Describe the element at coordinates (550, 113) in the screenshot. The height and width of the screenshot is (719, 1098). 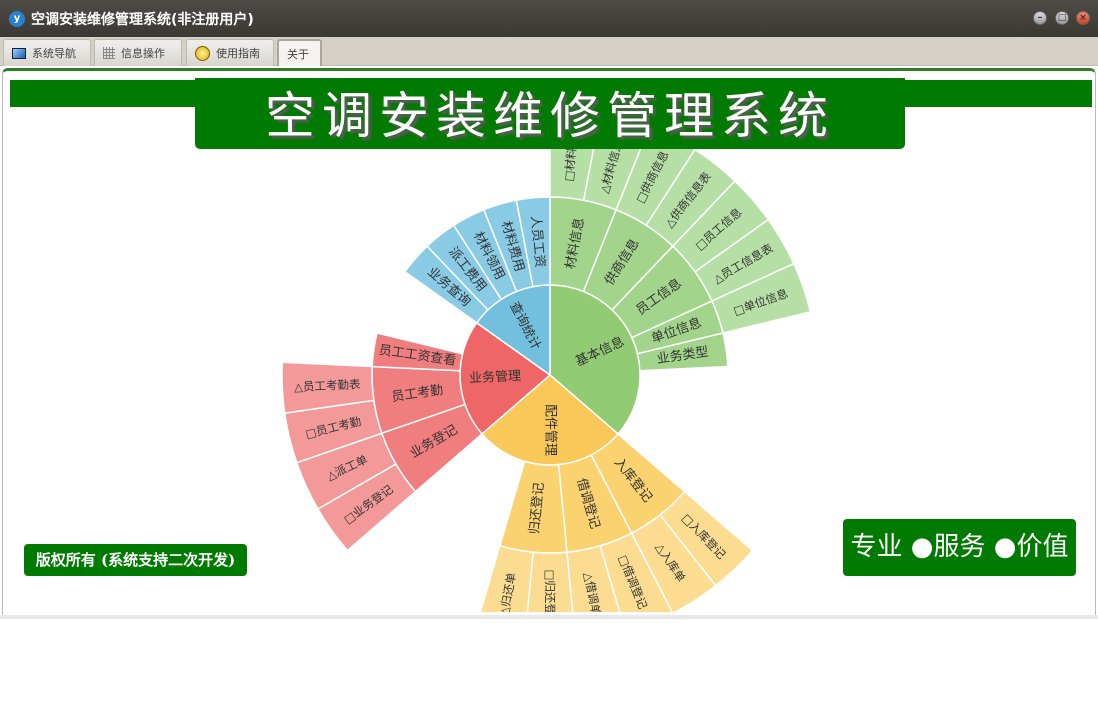
I see `page-title: 空调安装维修管理系统` at that location.